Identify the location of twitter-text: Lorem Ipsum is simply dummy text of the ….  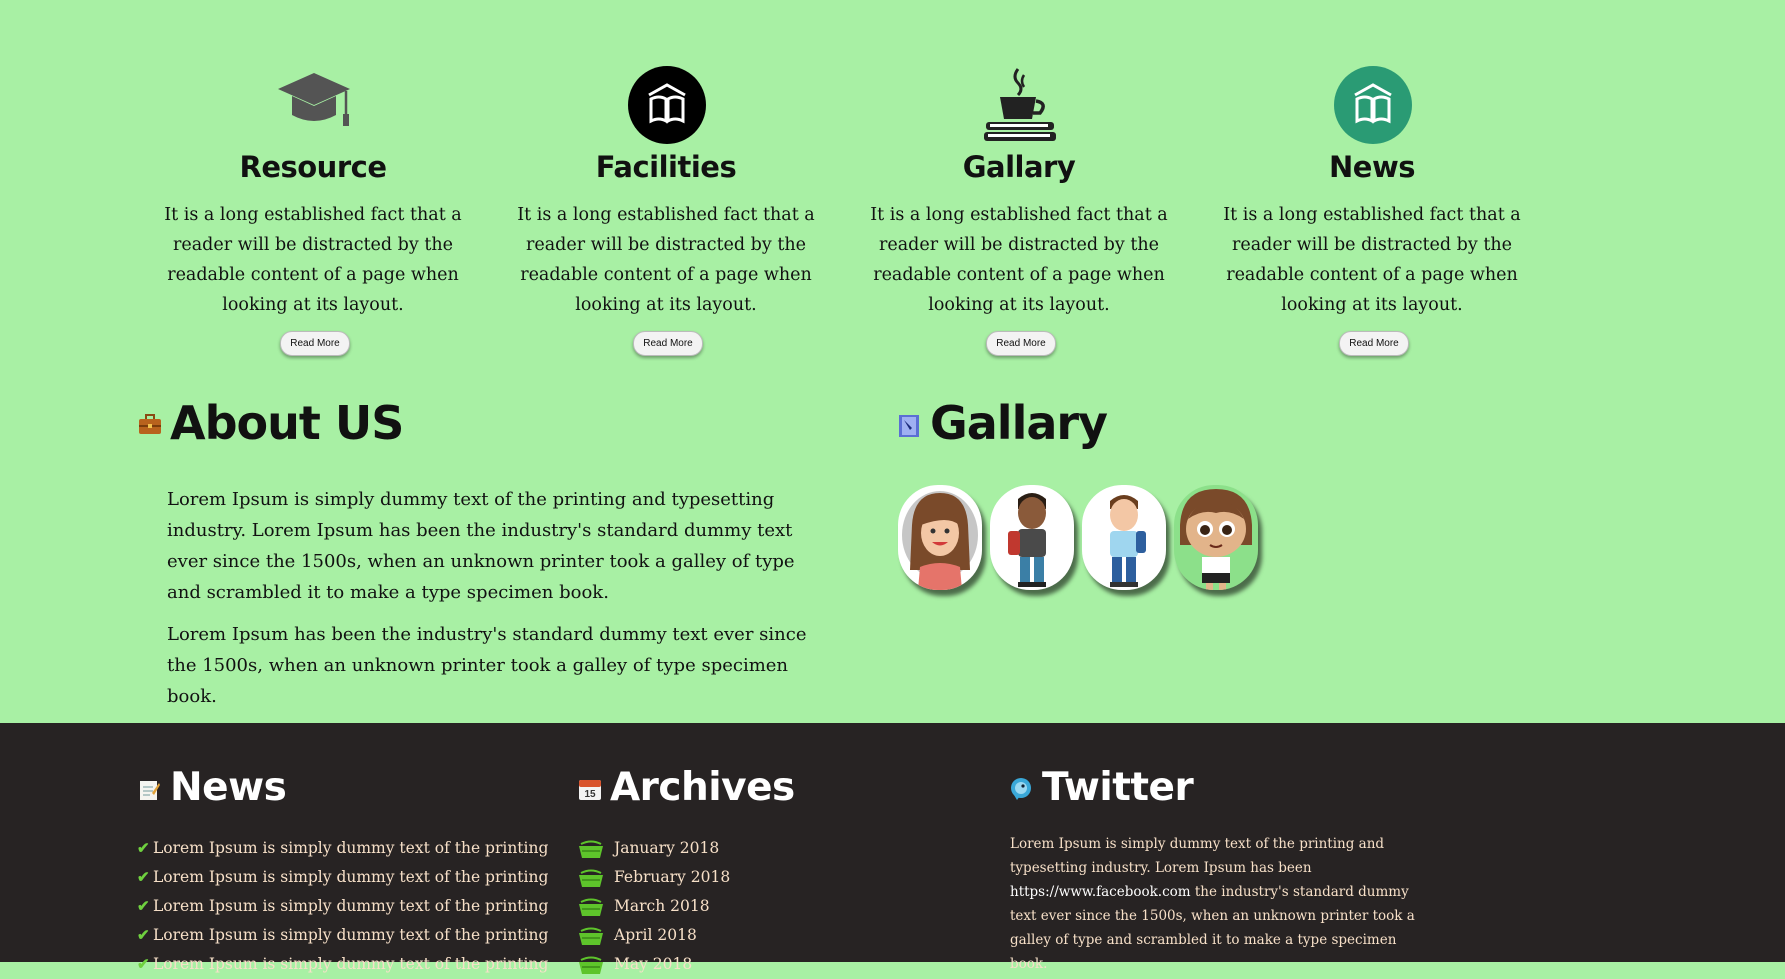
(1212, 904).